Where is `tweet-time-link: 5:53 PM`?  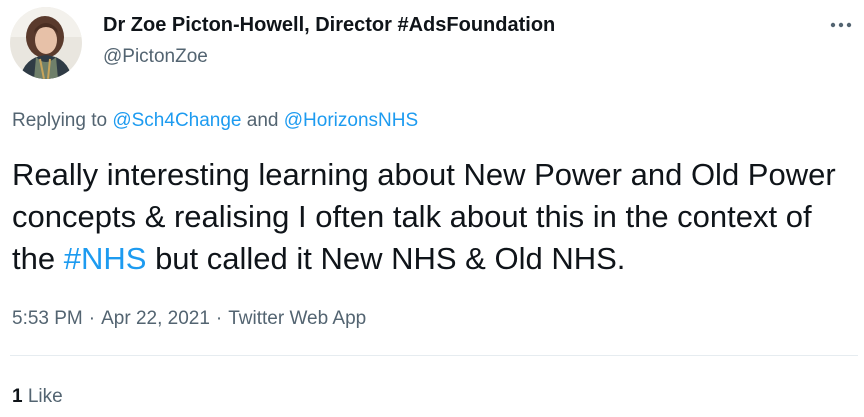 tweet-time-link: 5:53 PM is located at coordinates (47, 318).